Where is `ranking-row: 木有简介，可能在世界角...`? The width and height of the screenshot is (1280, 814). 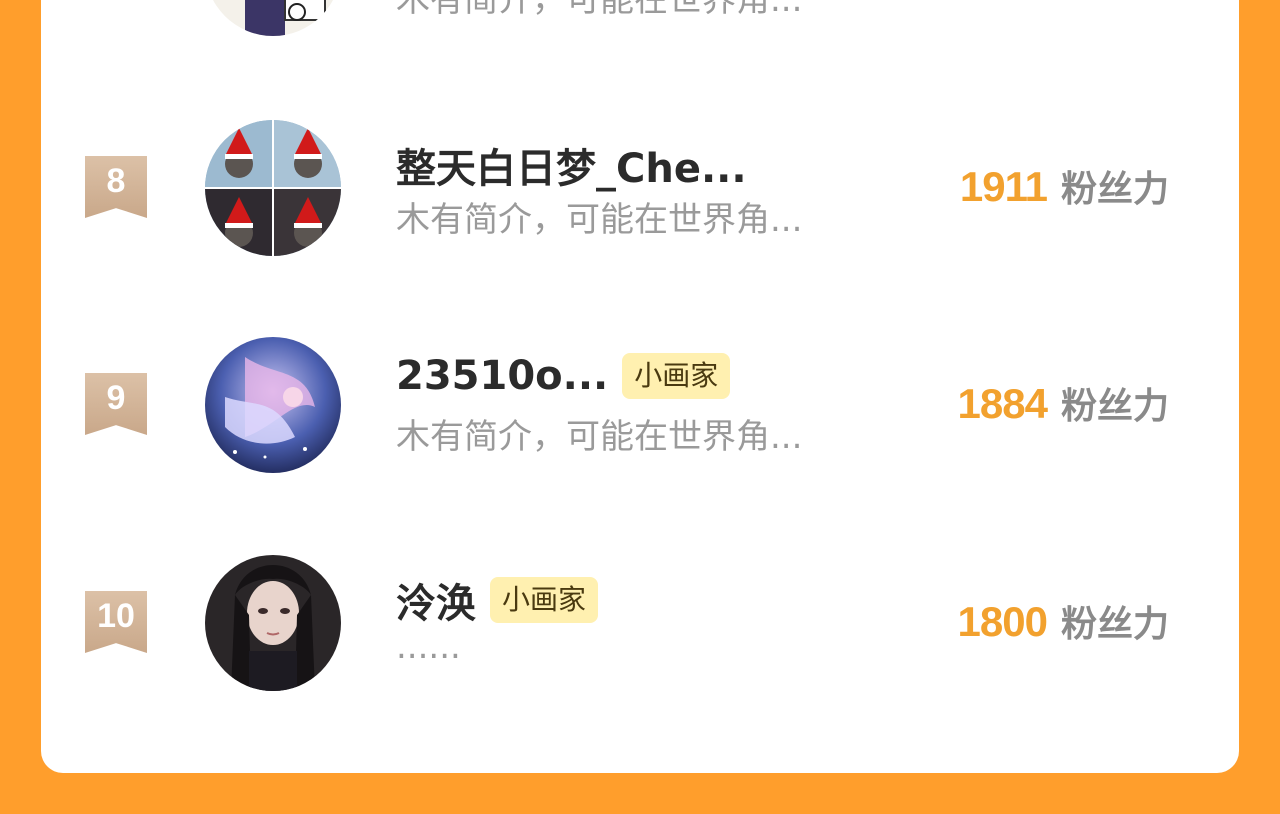
ranking-row: 木有简介，可能在世界角... is located at coordinates (640, 20).